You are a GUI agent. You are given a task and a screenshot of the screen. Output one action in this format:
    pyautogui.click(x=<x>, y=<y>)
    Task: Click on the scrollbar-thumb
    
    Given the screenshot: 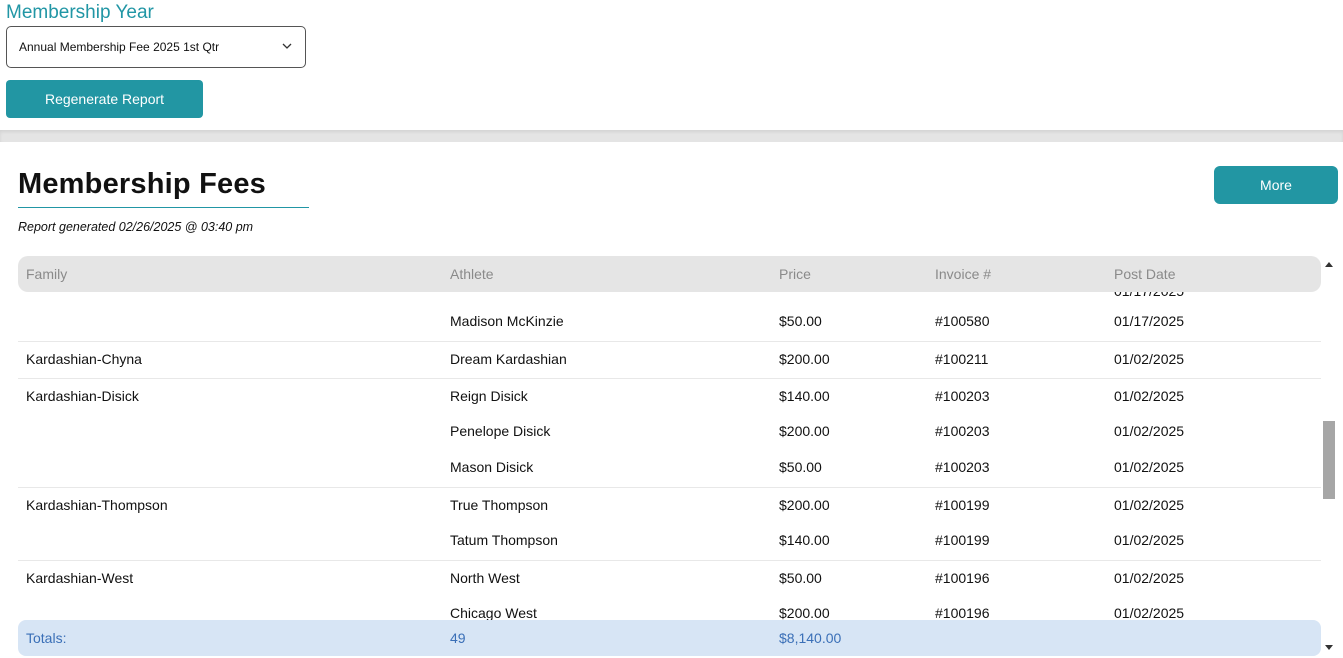 What is the action you would take?
    pyautogui.click(x=1329, y=460)
    